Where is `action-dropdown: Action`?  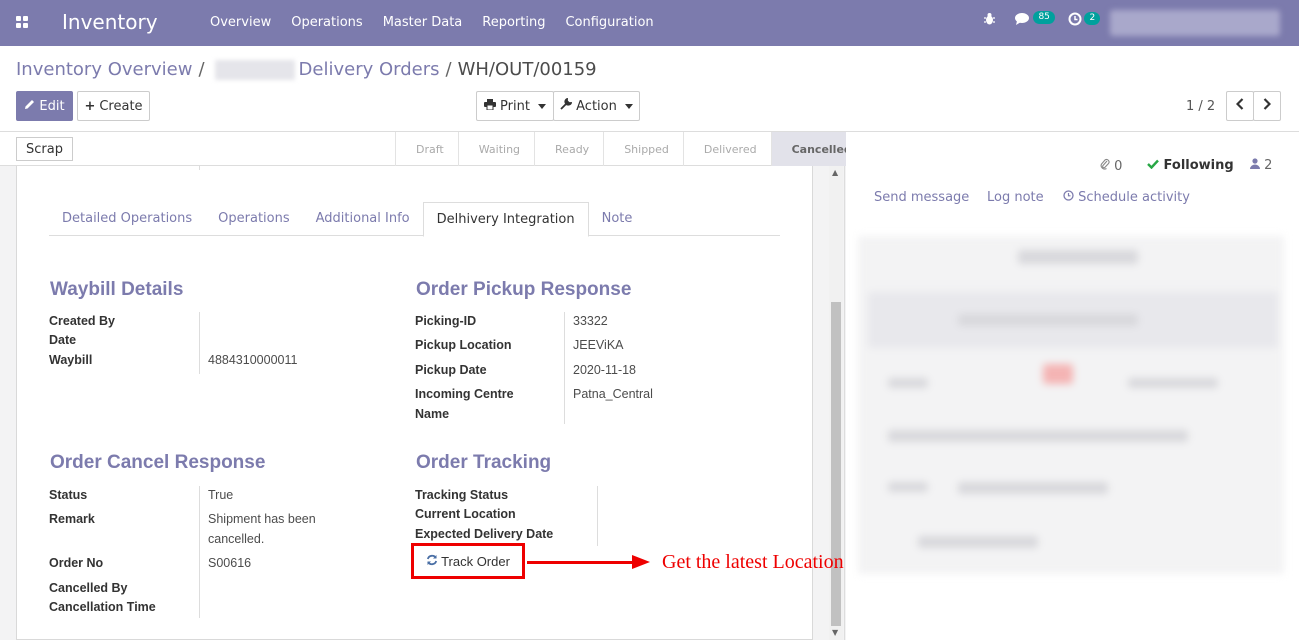
action-dropdown: Action is located at coordinates (596, 106).